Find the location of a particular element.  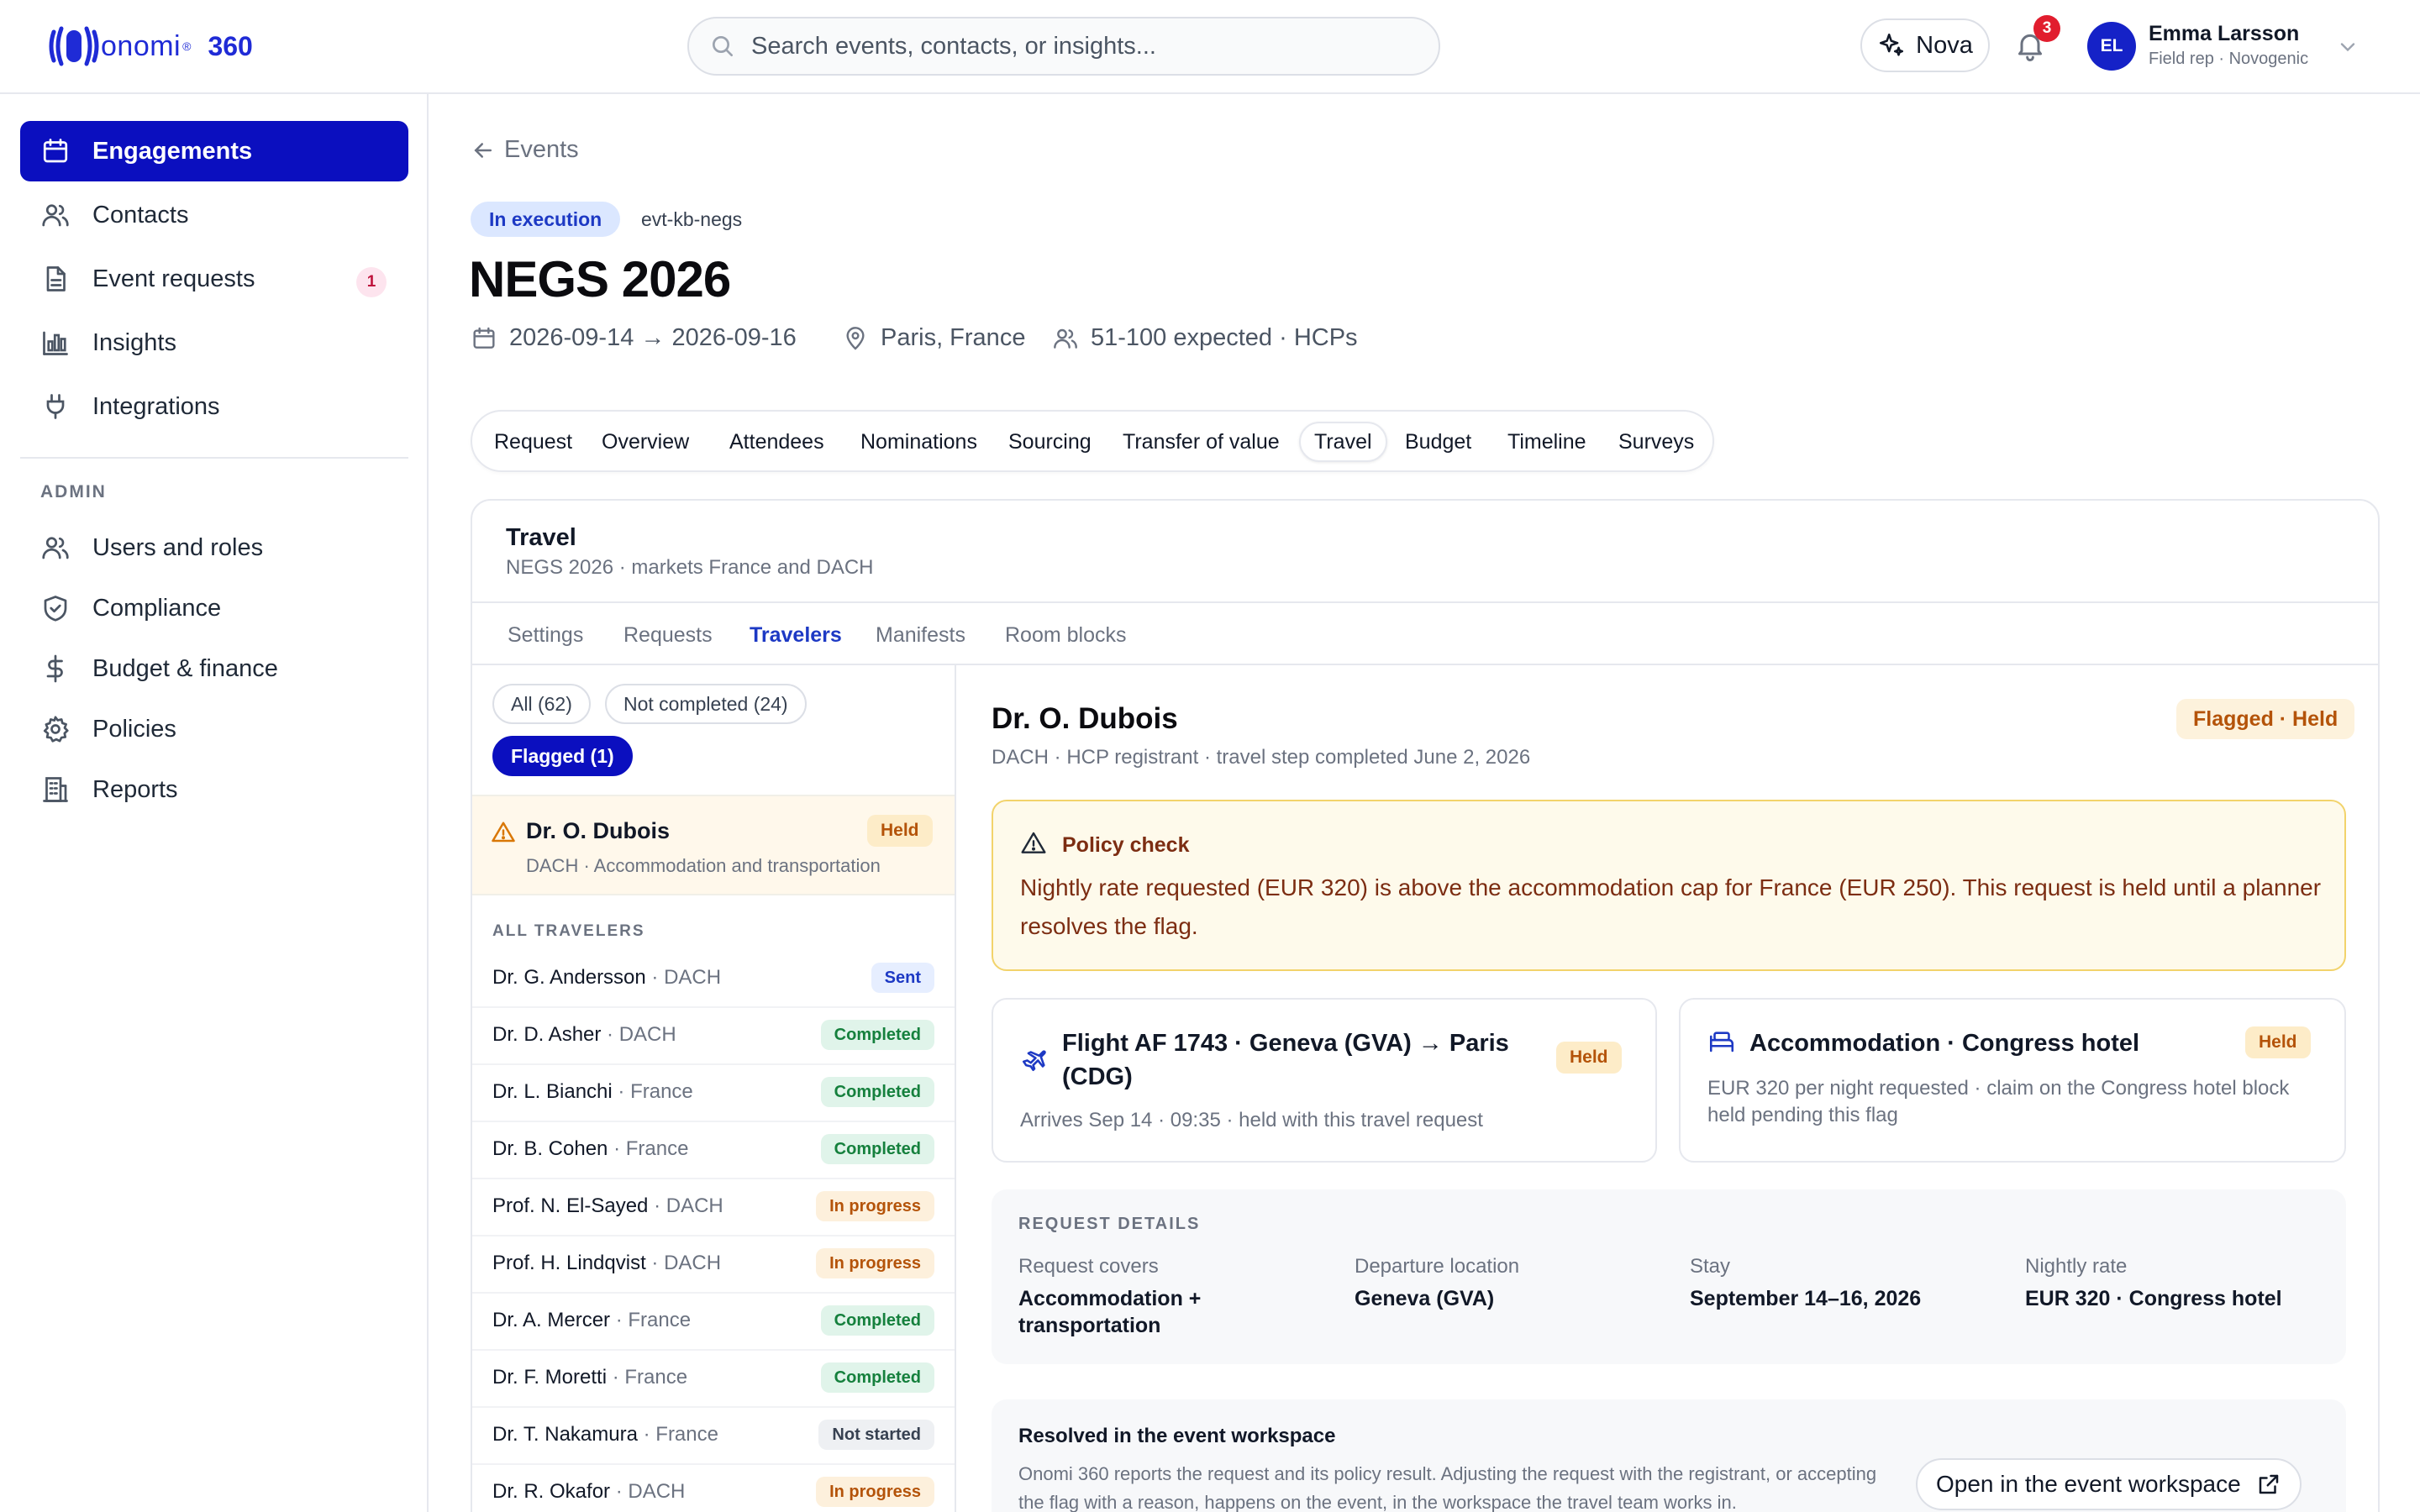

back-to-events-link: Events is located at coordinates (525, 150).